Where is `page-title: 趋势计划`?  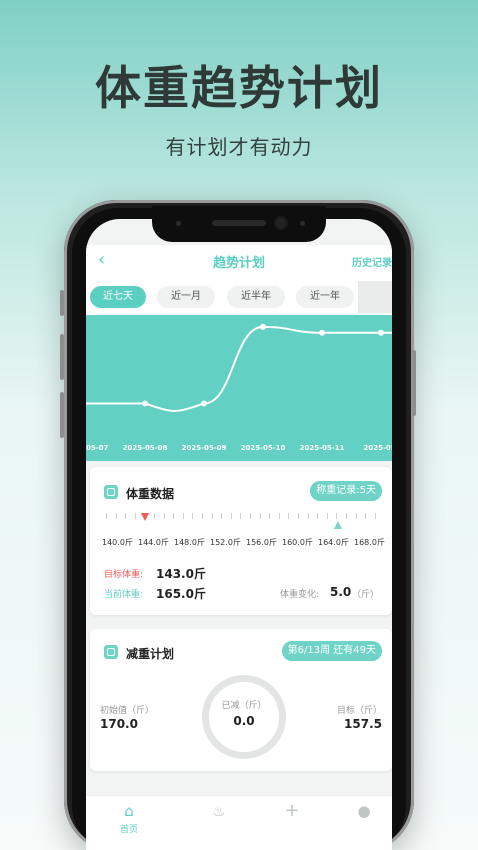 page-title: 趋势计划 is located at coordinates (238, 263).